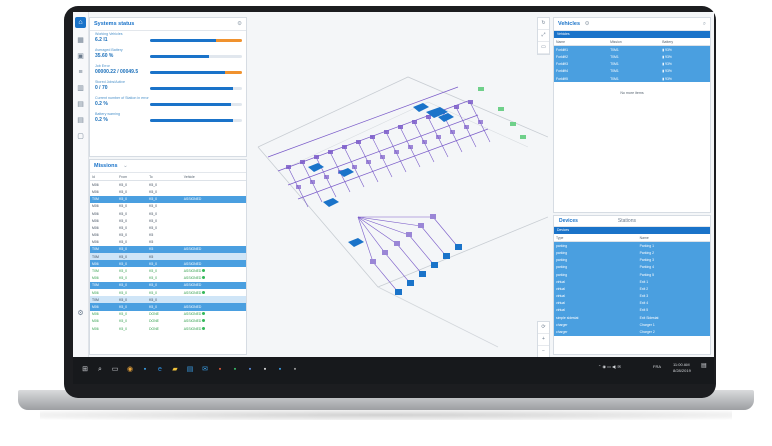 This screenshot has height=446, width=772. What do you see at coordinates (609, 366) in the screenshot?
I see `tray-icons: ⌃ ◉ ▭ ◀) ✉` at bounding box center [609, 366].